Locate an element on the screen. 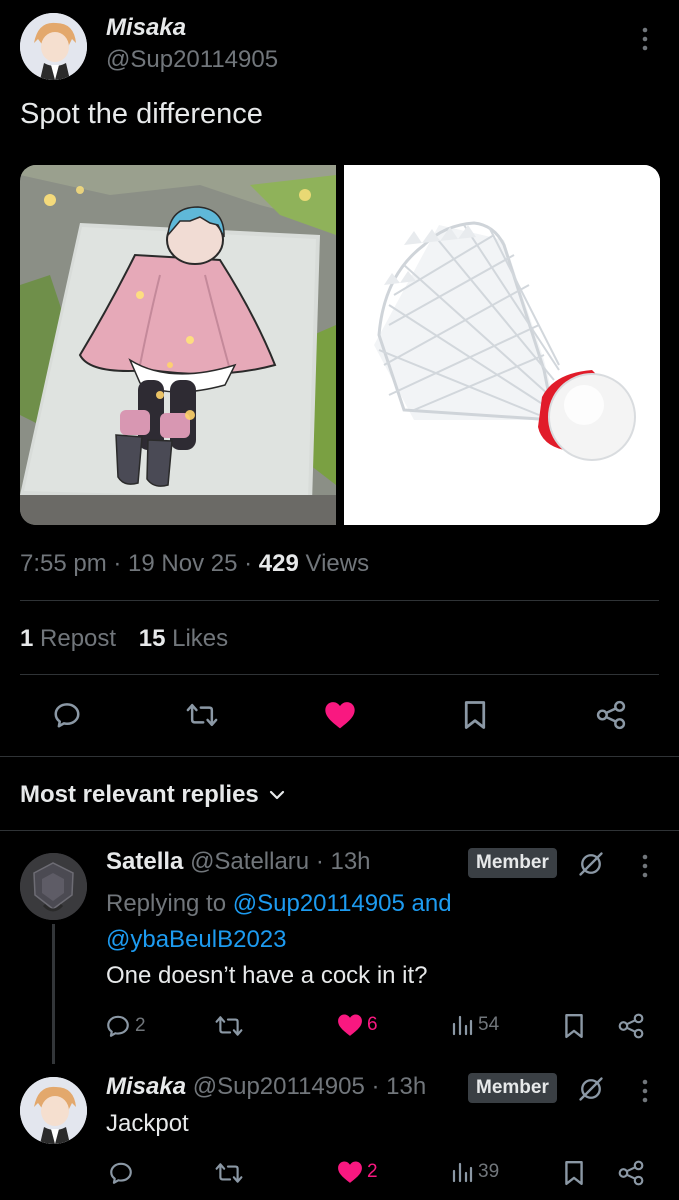  reposts-stat: 1 Repost is located at coordinates (68, 638).